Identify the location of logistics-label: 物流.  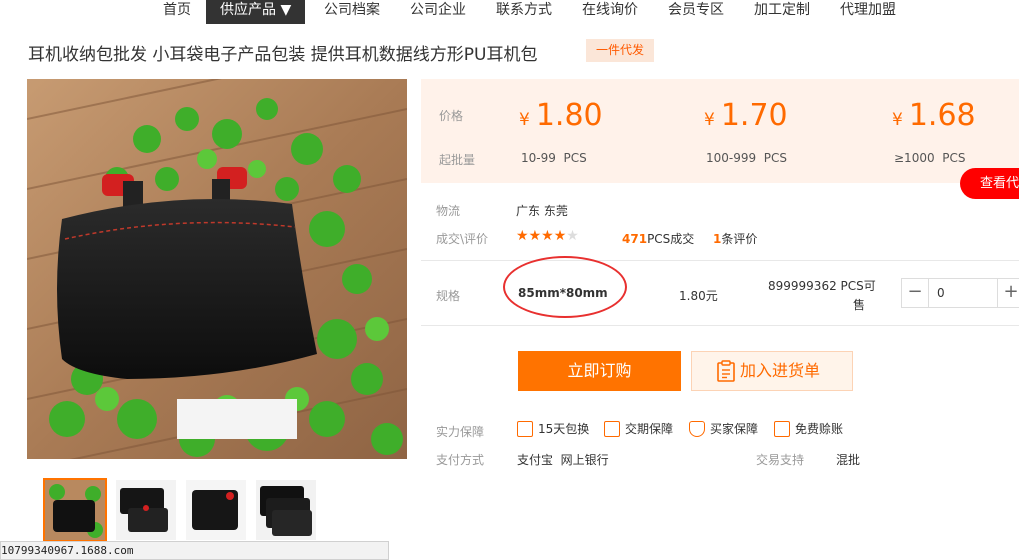
(448, 211).